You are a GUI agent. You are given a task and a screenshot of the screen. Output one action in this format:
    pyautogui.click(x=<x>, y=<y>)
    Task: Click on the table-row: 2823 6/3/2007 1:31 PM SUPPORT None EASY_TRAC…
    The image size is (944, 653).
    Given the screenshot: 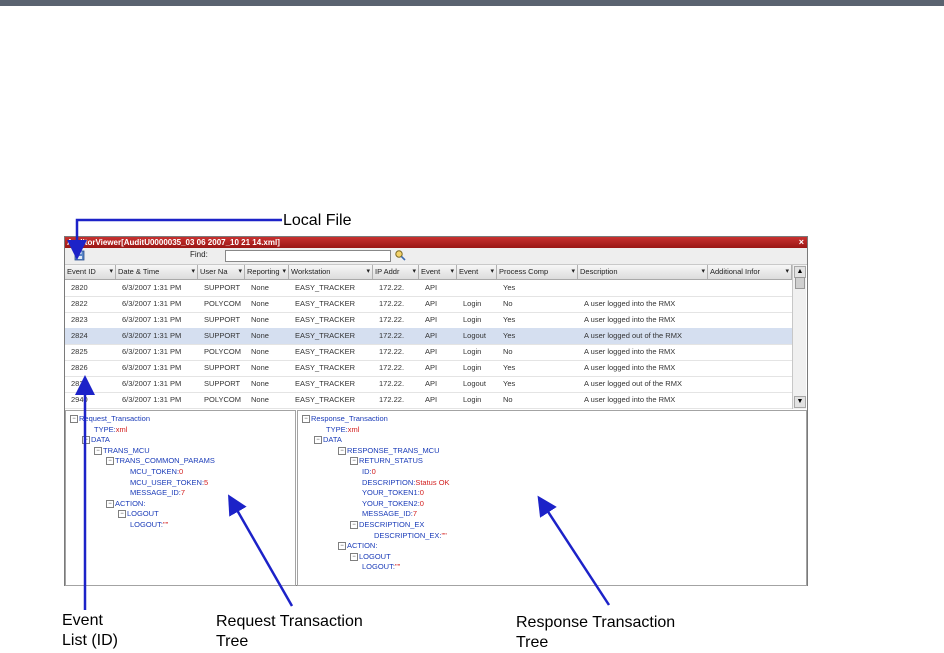 What is the action you would take?
    pyautogui.click(x=428, y=320)
    